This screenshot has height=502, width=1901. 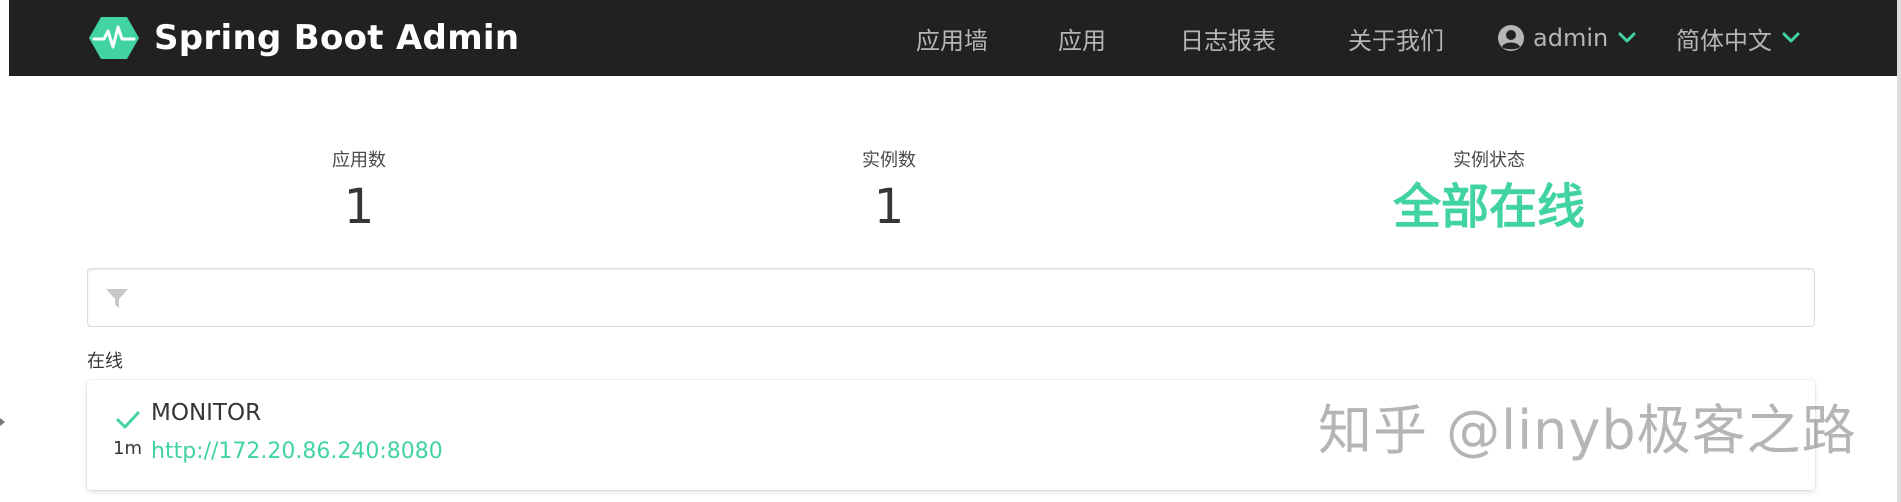 I want to click on left-edge-strip, so click(x=4, y=251).